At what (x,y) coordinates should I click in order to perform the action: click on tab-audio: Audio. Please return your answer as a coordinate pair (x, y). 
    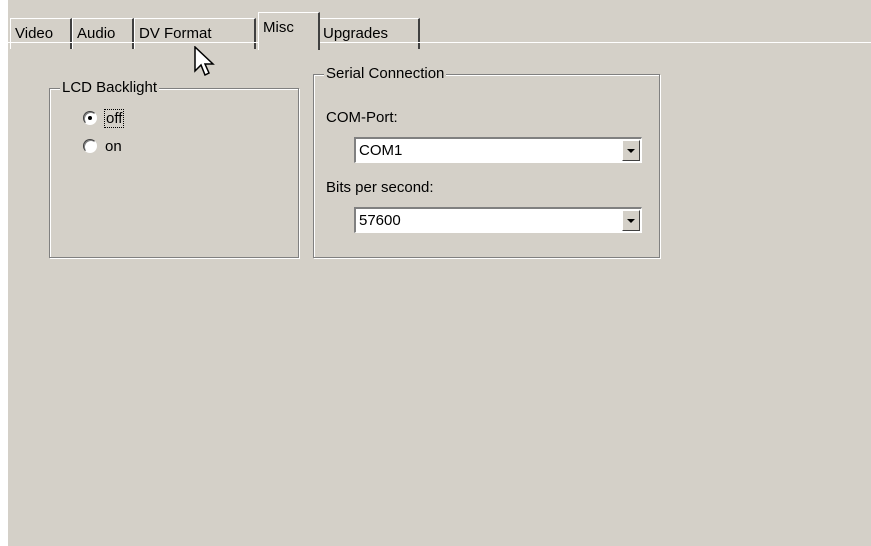
    Looking at the image, I should click on (103, 33).